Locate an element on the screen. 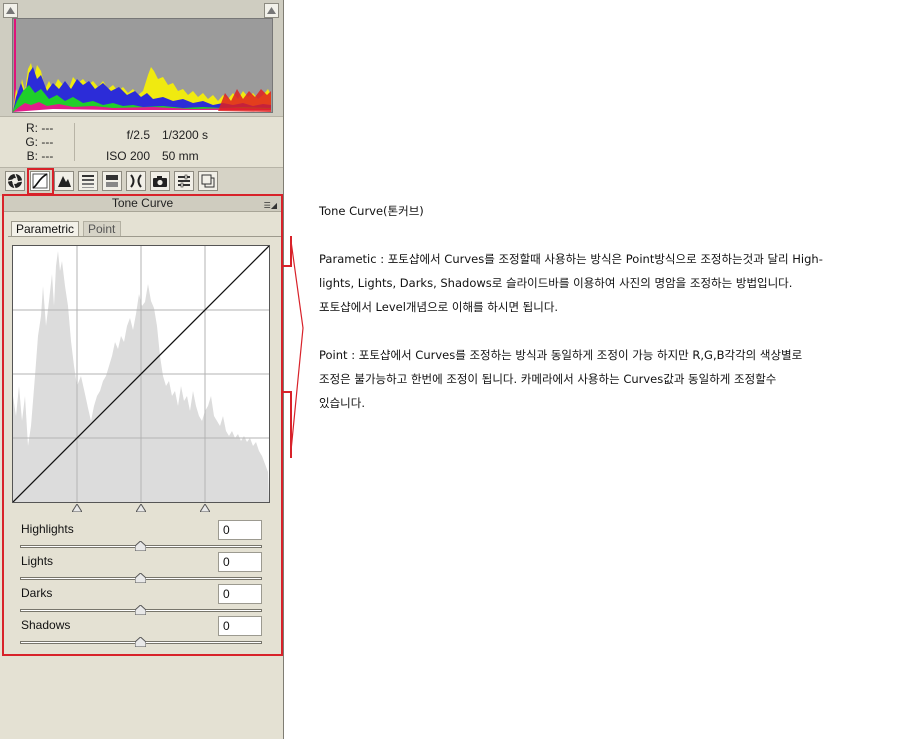 The height and width of the screenshot is (739, 900). tab-detail is located at coordinates (64, 181).